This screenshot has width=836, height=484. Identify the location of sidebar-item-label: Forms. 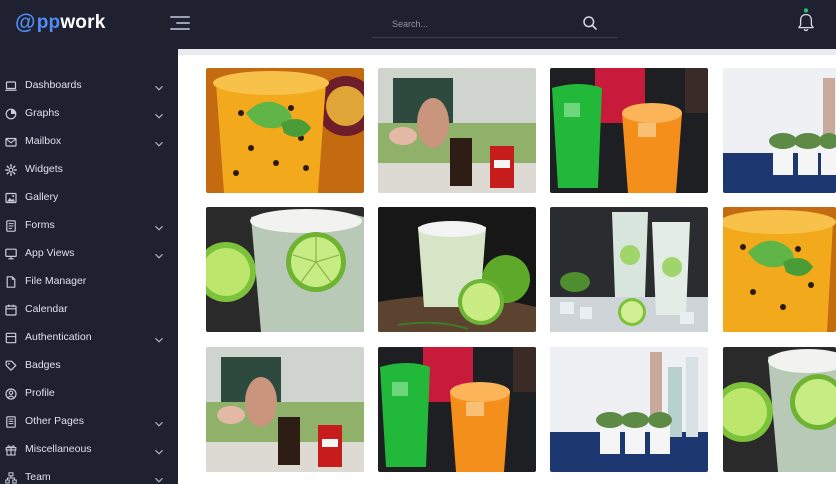
(40, 225).